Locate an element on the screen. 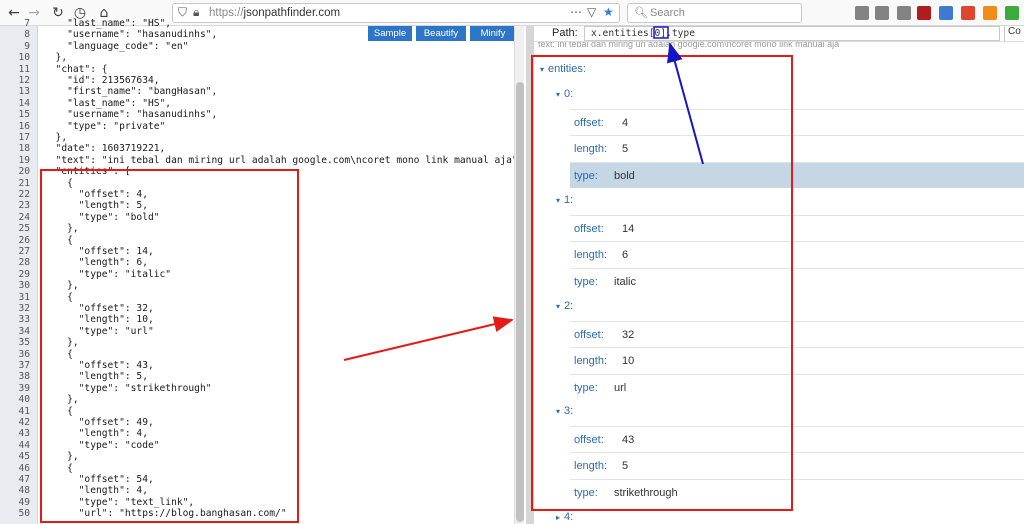  copy-path-button: Co is located at coordinates (1014, 33).